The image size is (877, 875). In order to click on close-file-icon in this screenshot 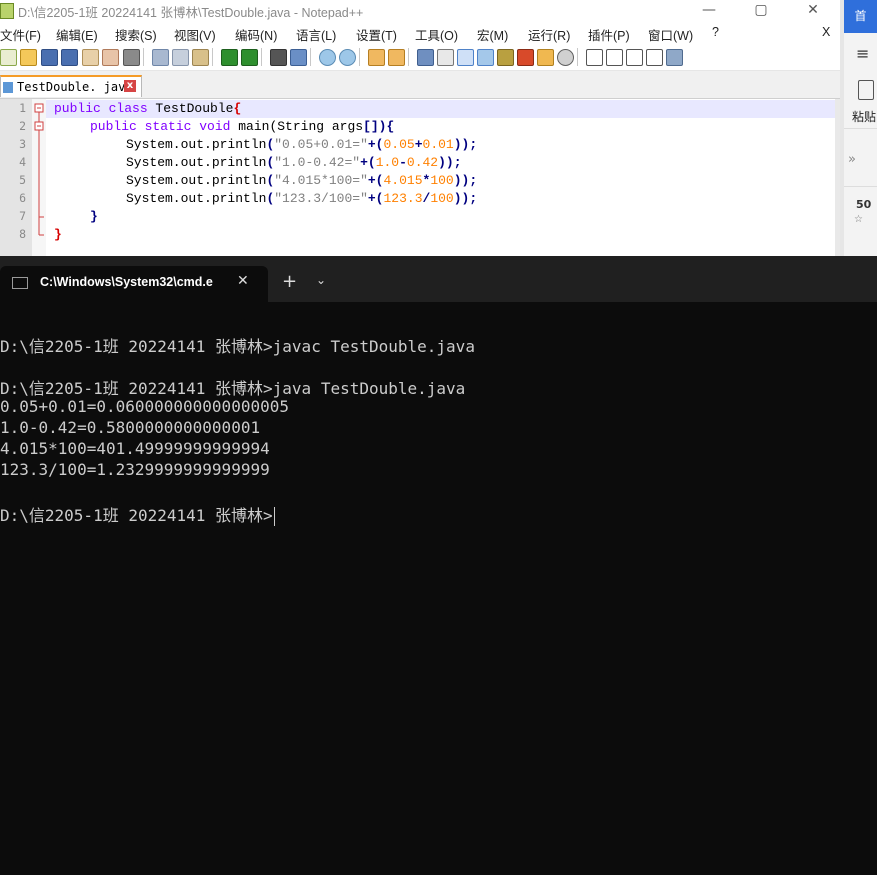, I will do `click(90, 57)`.